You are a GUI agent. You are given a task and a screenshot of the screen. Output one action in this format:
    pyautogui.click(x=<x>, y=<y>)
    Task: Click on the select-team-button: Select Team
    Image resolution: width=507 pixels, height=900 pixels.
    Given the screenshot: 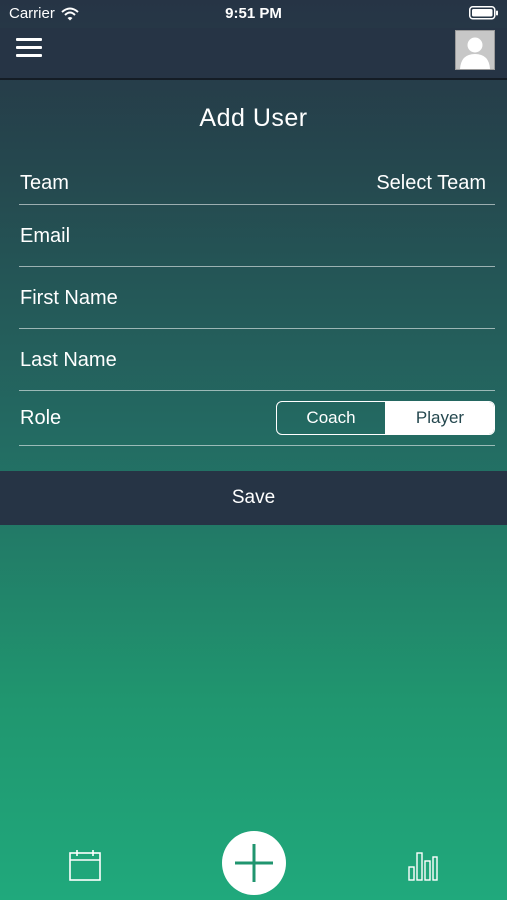 What is the action you would take?
    pyautogui.click(x=431, y=183)
    